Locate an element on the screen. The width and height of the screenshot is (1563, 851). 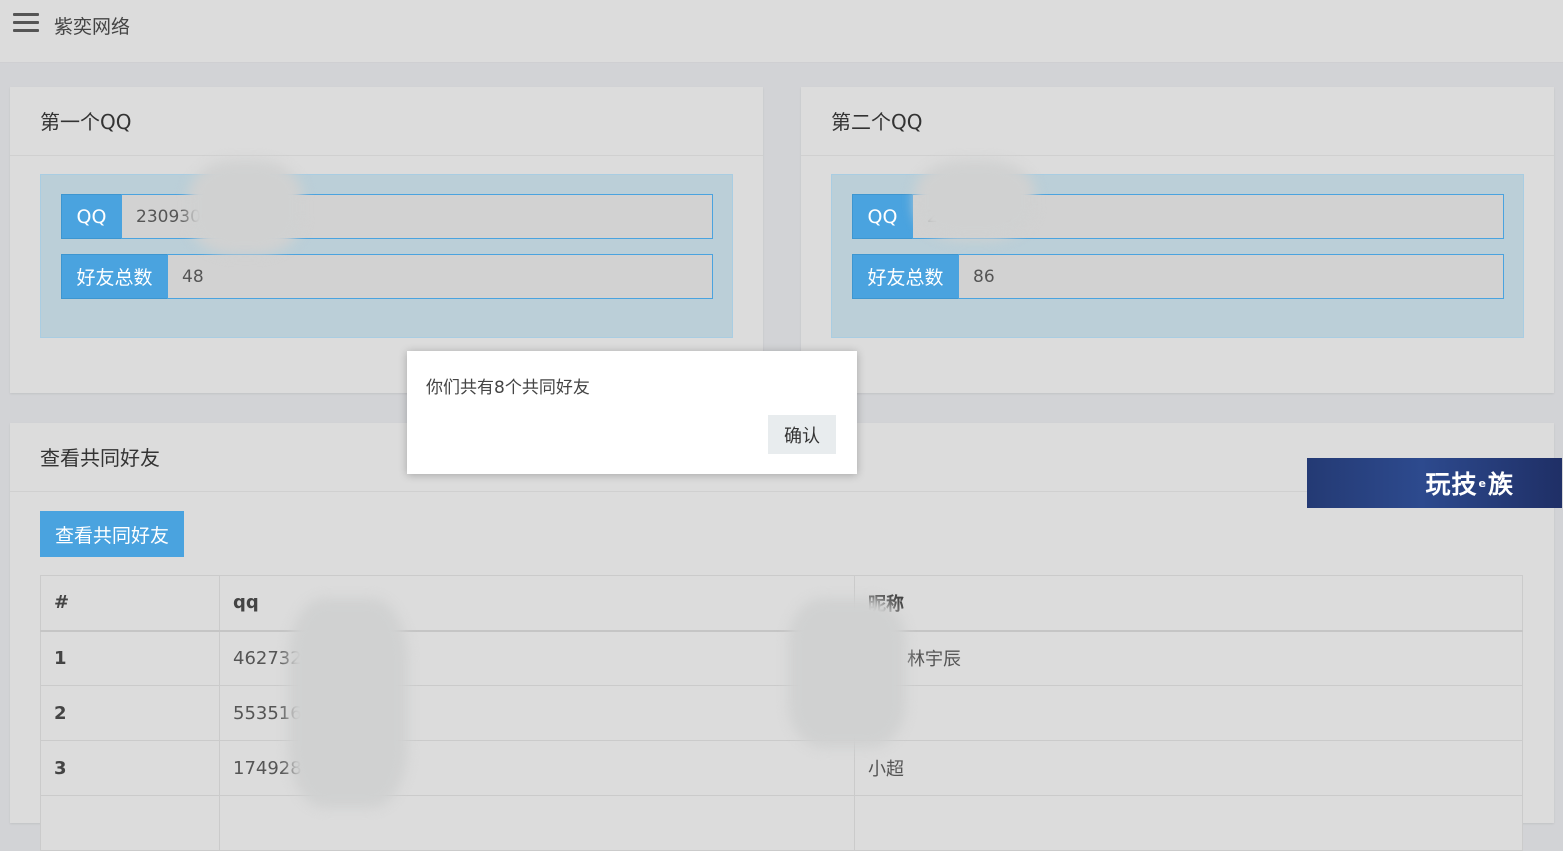
first-qq-label: QQ is located at coordinates (91, 216).